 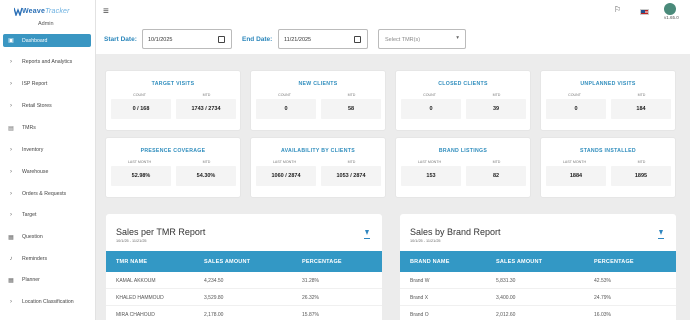 I want to click on kpi-card-unplanned-visits: UNPLANNED VISITS COUNT MTD 0 184, so click(x=608, y=100).